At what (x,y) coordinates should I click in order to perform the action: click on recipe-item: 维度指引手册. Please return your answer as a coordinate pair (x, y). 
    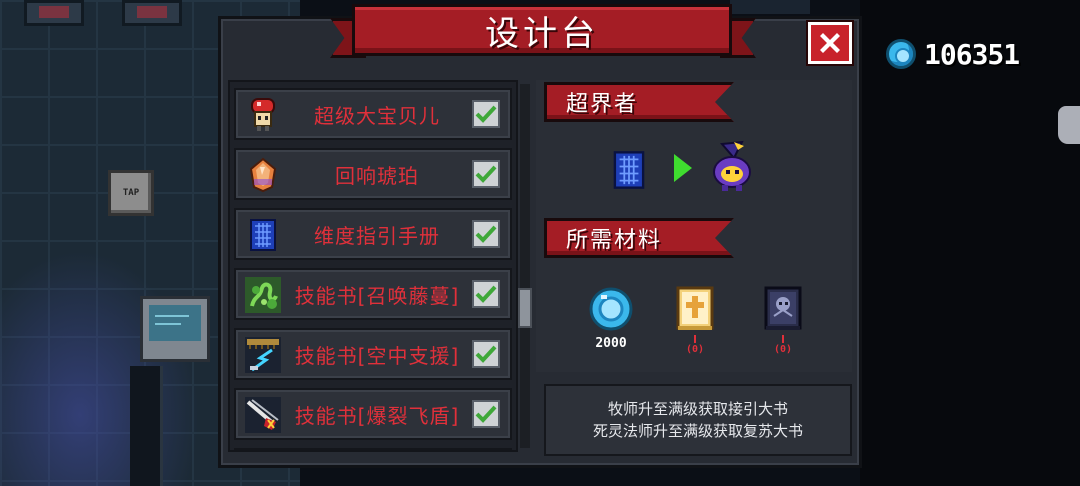
    Looking at the image, I should click on (373, 234).